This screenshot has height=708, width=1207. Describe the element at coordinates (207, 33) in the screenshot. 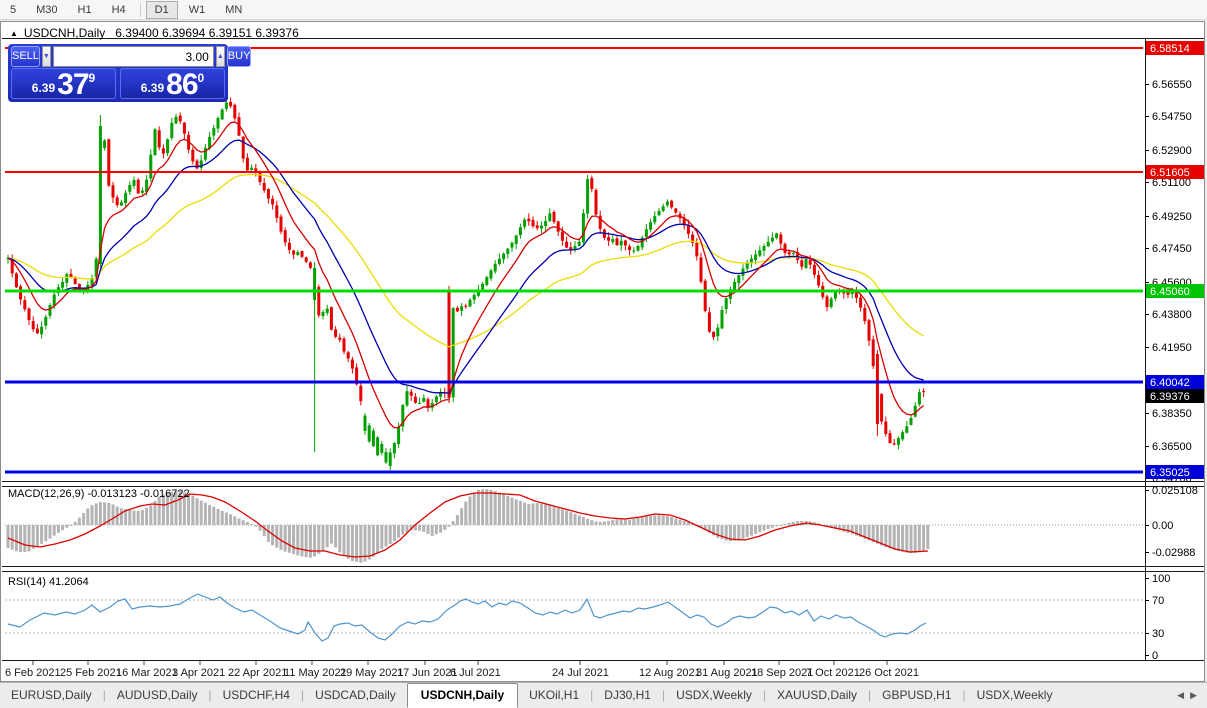

I see `chart-ohlc-values: 6.39400 6.39694 6.39151 6.39376` at that location.